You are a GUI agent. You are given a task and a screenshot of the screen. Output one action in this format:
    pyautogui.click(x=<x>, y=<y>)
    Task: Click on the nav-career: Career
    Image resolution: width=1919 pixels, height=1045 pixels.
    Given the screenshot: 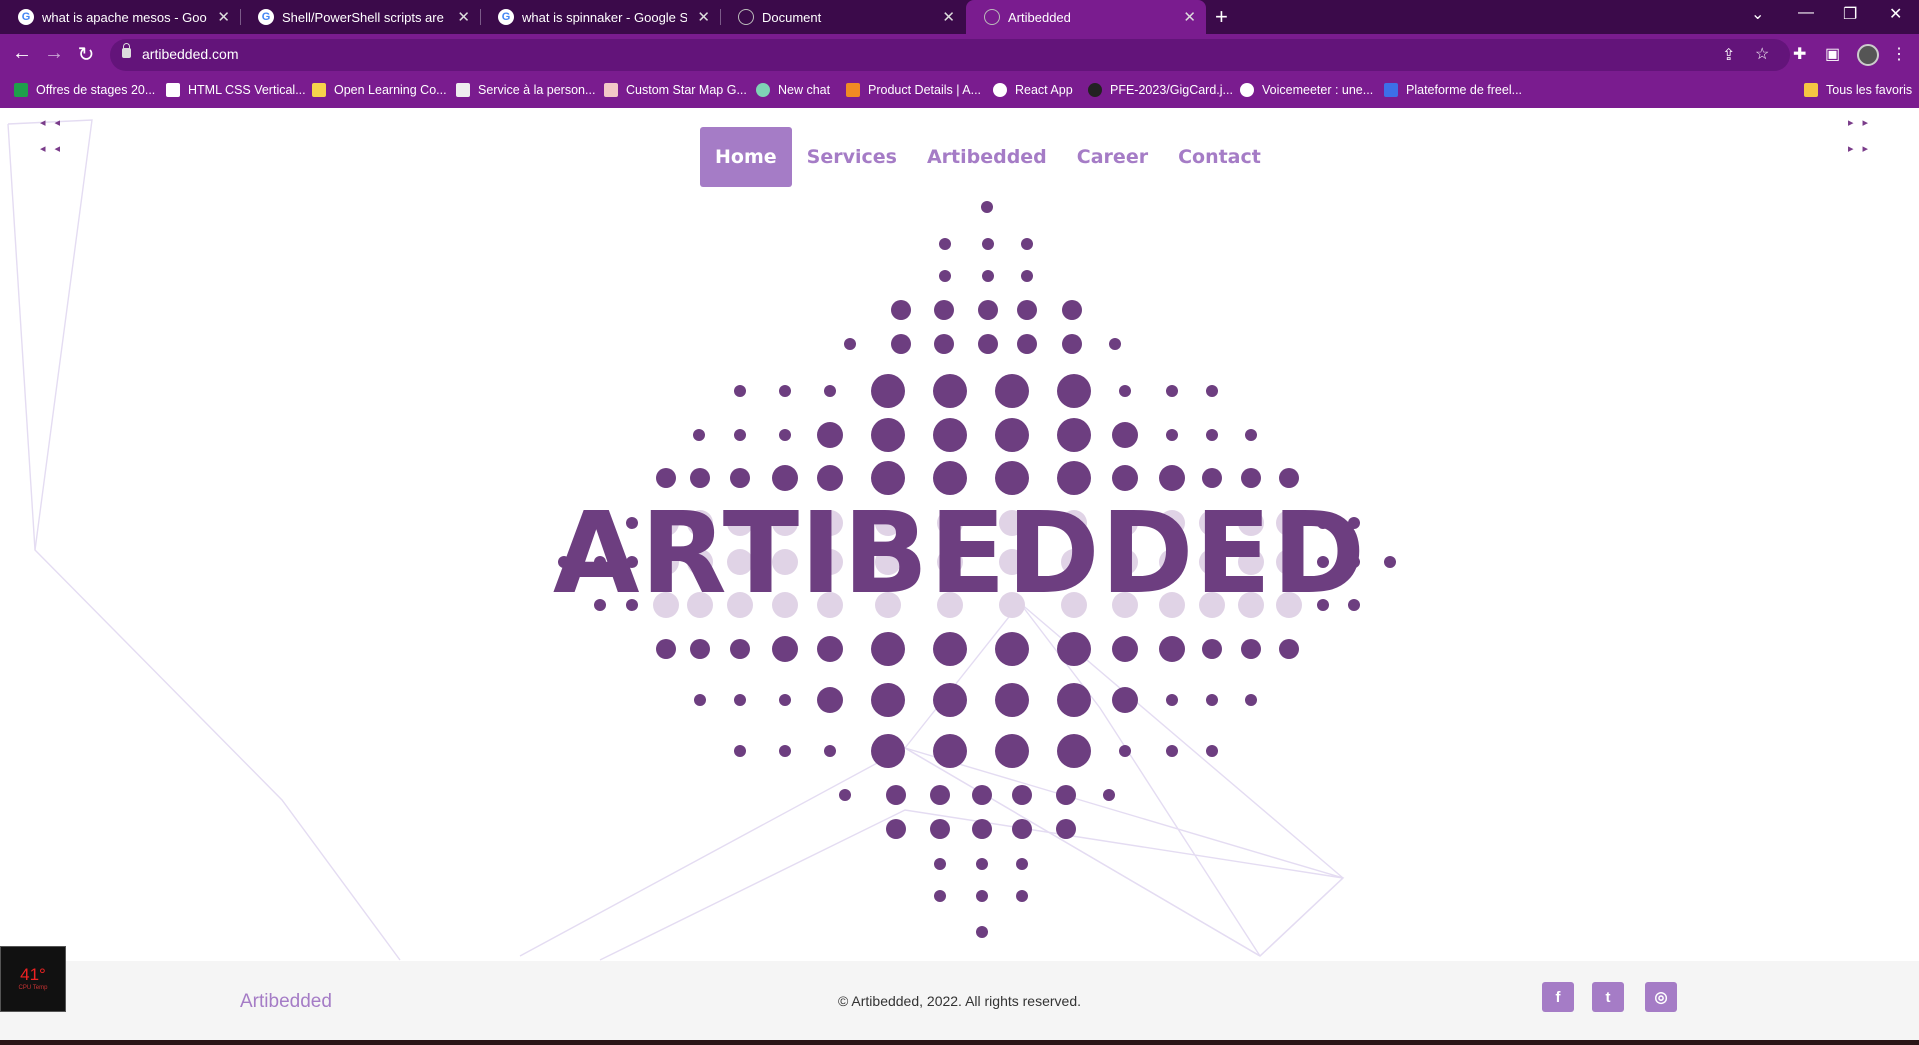 What is the action you would take?
    pyautogui.click(x=1112, y=157)
    